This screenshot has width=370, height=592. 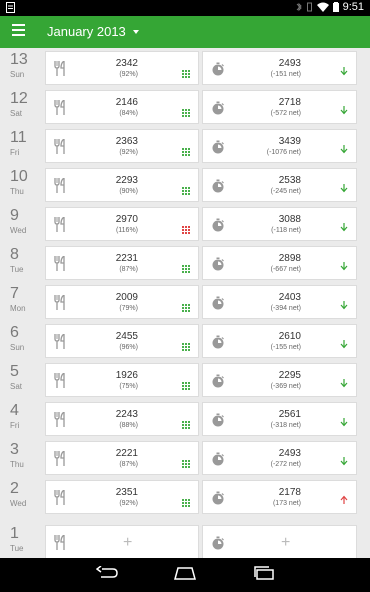 What do you see at coordinates (14, 533) in the screenshot?
I see `date-number: 1` at bounding box center [14, 533].